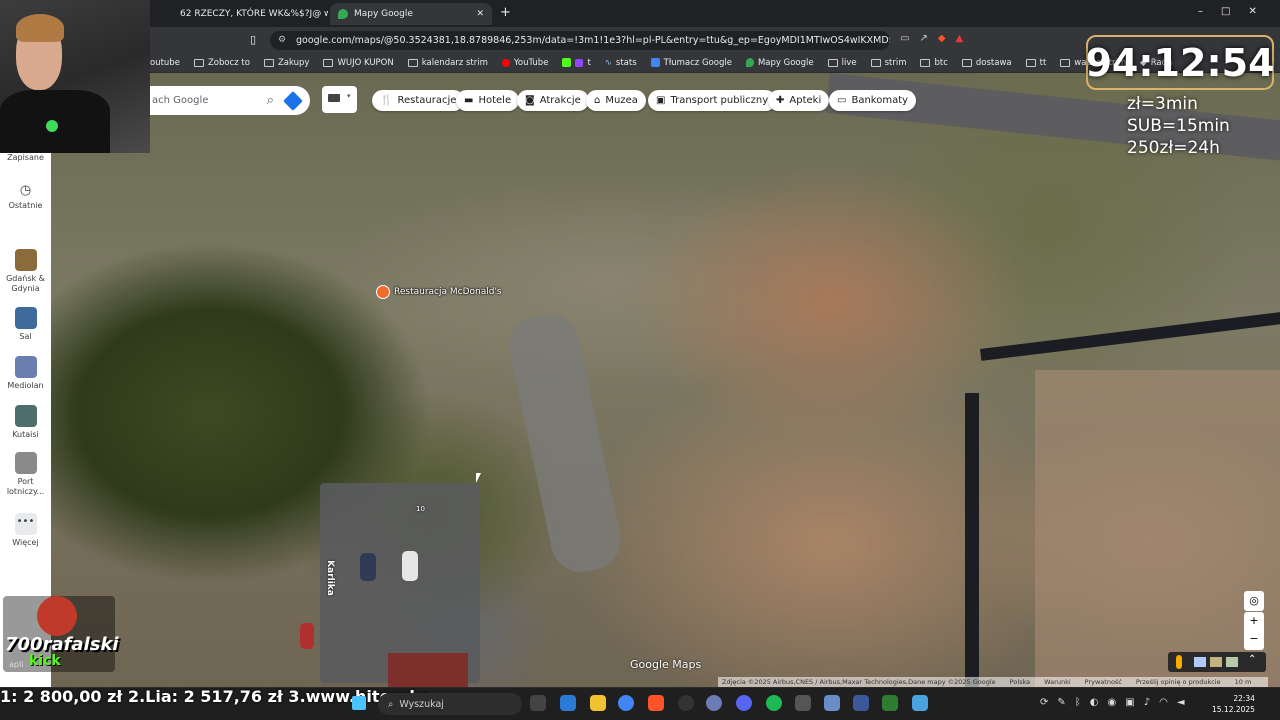 The image size is (1280, 720). I want to click on nav-kutaisi: Kutaisi, so click(25, 422).